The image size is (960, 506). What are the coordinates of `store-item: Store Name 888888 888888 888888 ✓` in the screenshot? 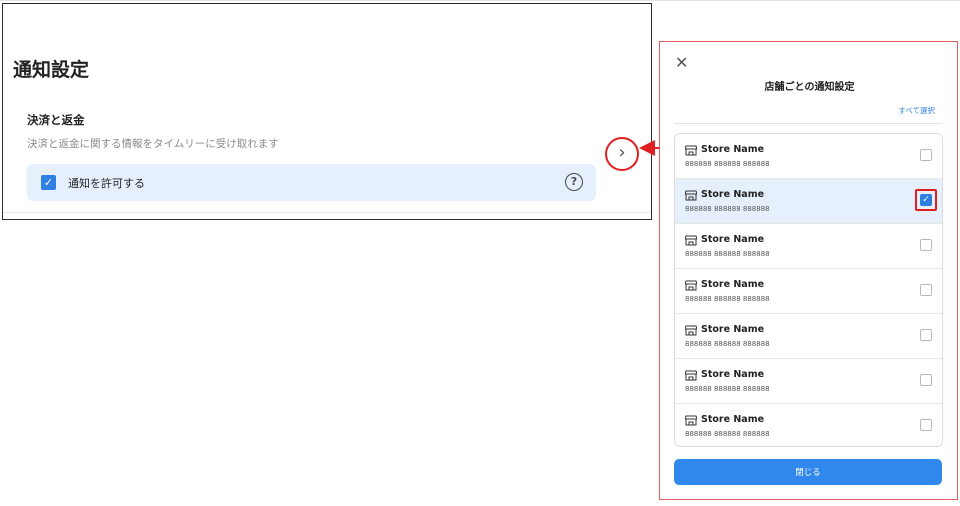 It's located at (808, 201).